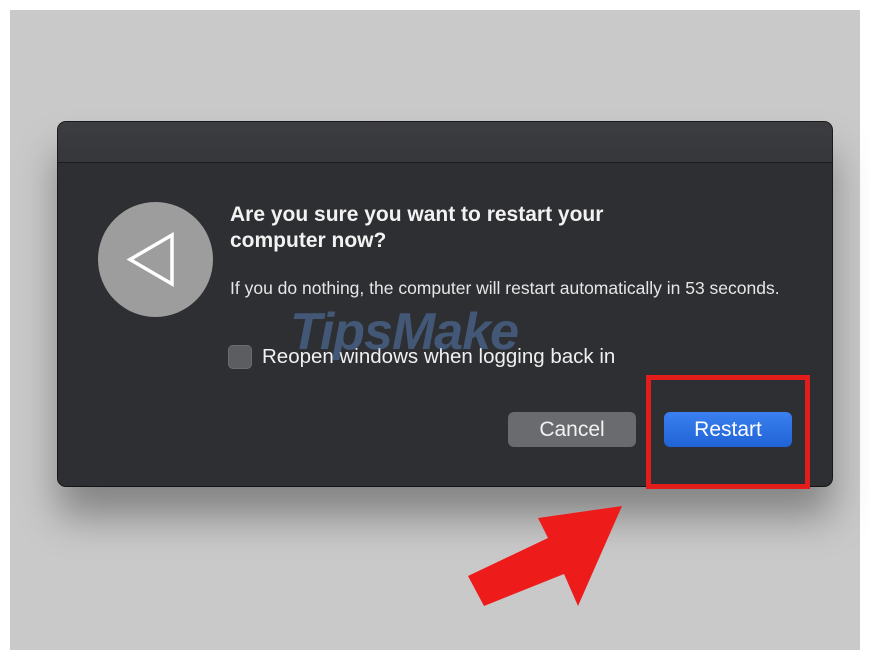 This screenshot has height=658, width=870. Describe the element at coordinates (404, 332) in the screenshot. I see `watermark-logo: TipsMake` at that location.